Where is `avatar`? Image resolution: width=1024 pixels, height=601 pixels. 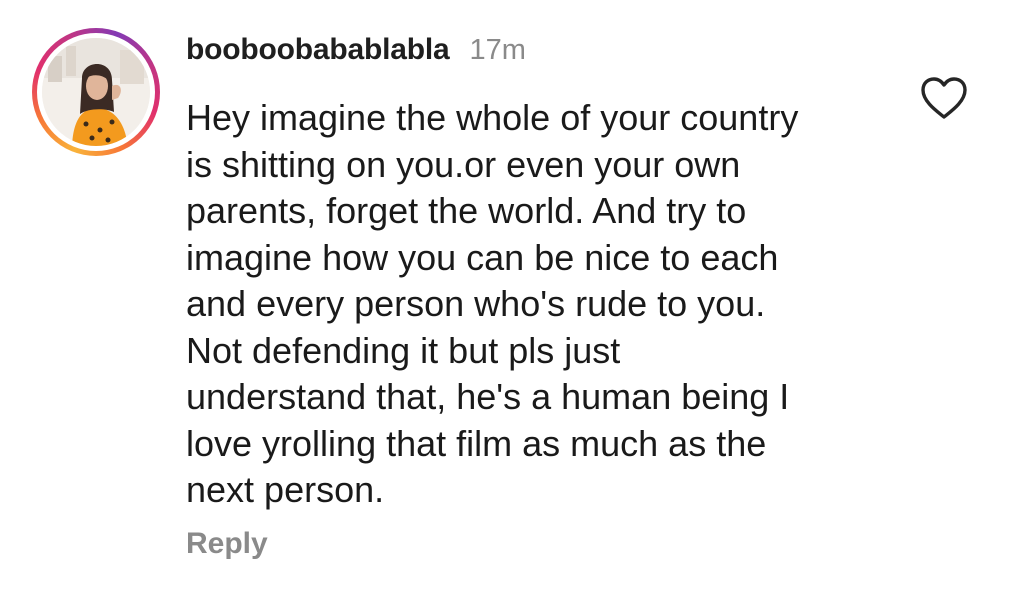 avatar is located at coordinates (96, 92).